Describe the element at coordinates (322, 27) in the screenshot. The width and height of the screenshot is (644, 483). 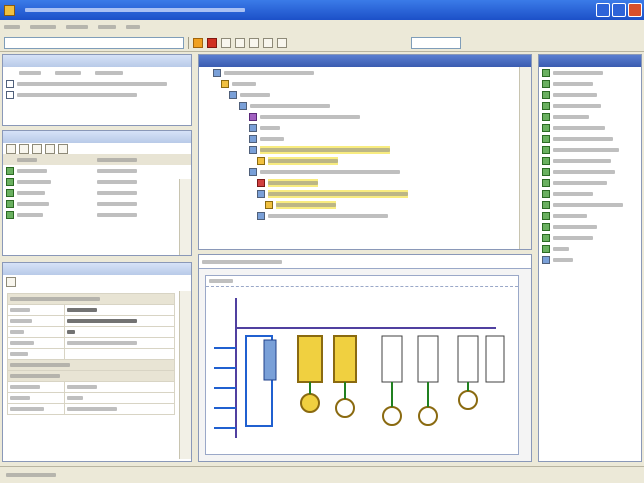
I see `menu-bar` at that location.